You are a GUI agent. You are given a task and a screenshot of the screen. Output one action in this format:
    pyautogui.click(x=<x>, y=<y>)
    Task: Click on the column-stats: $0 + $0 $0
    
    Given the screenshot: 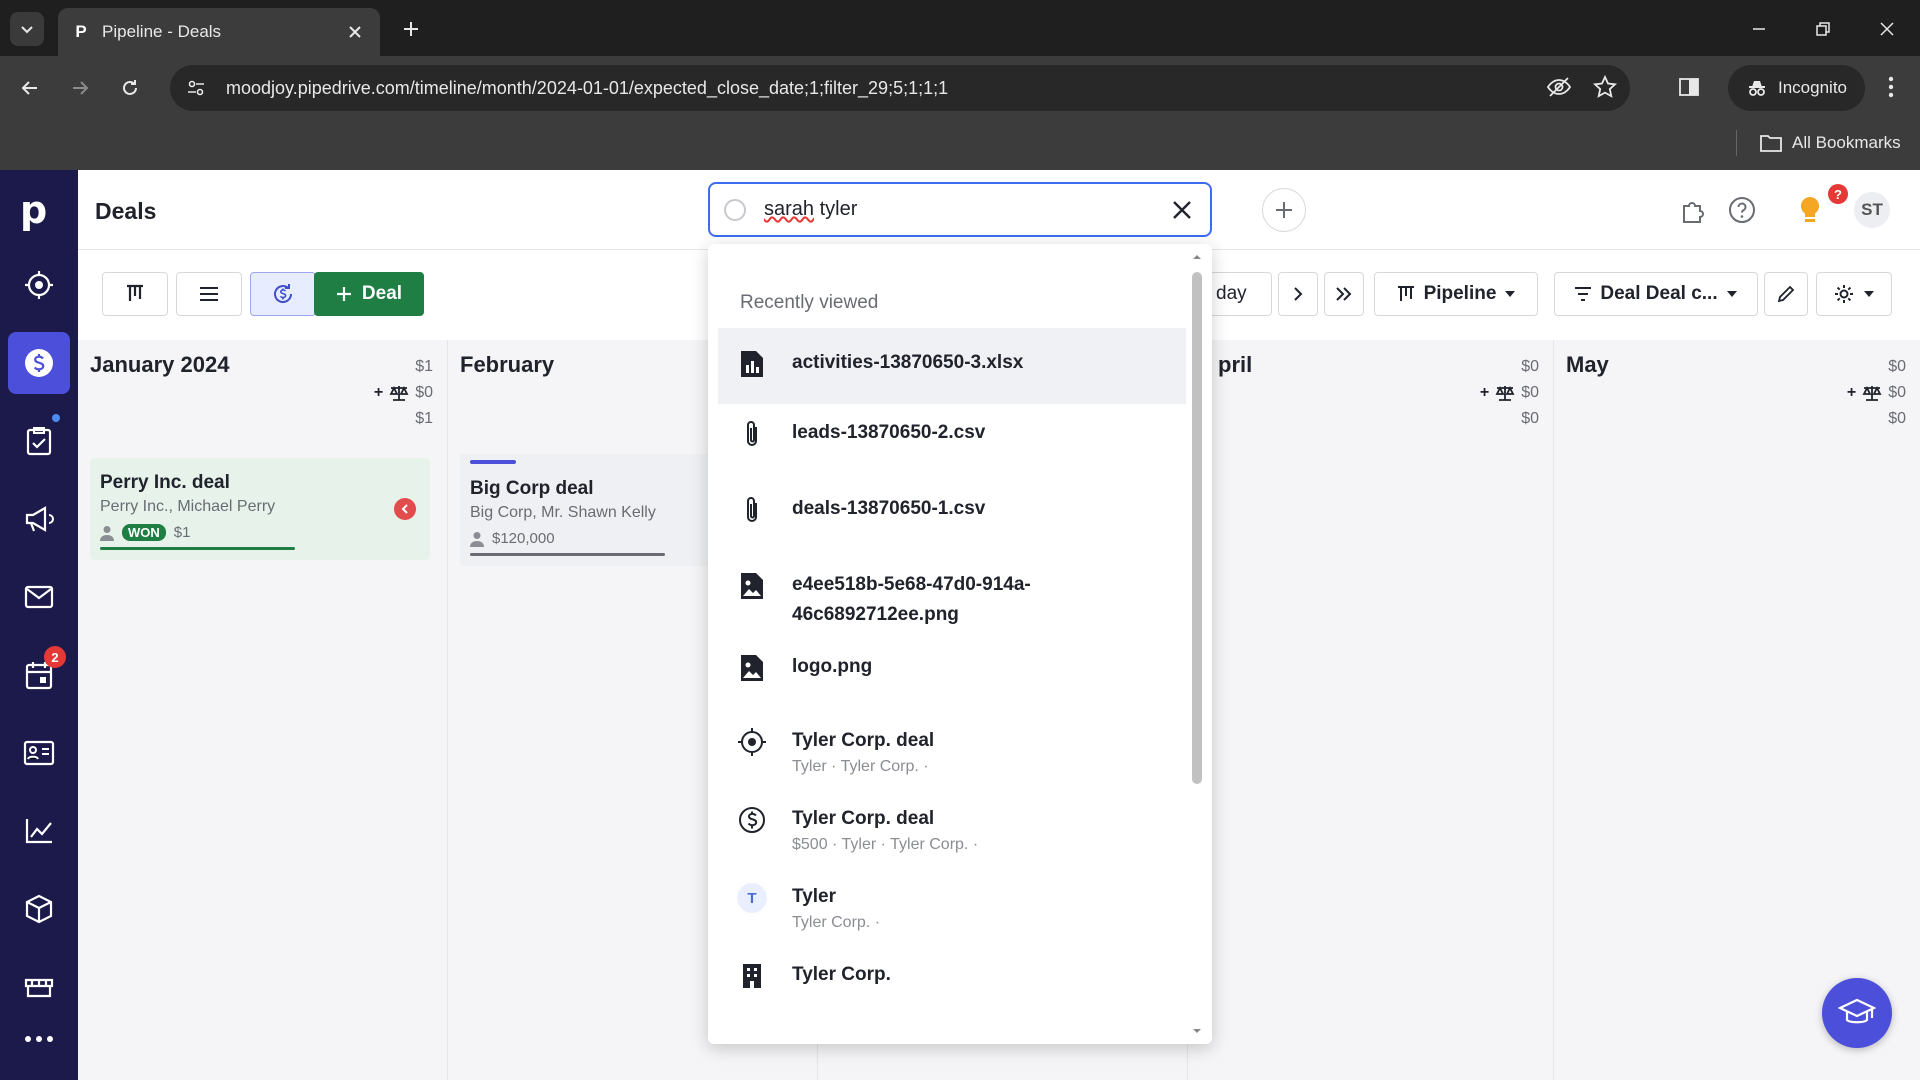 What is the action you would take?
    pyautogui.click(x=1509, y=393)
    